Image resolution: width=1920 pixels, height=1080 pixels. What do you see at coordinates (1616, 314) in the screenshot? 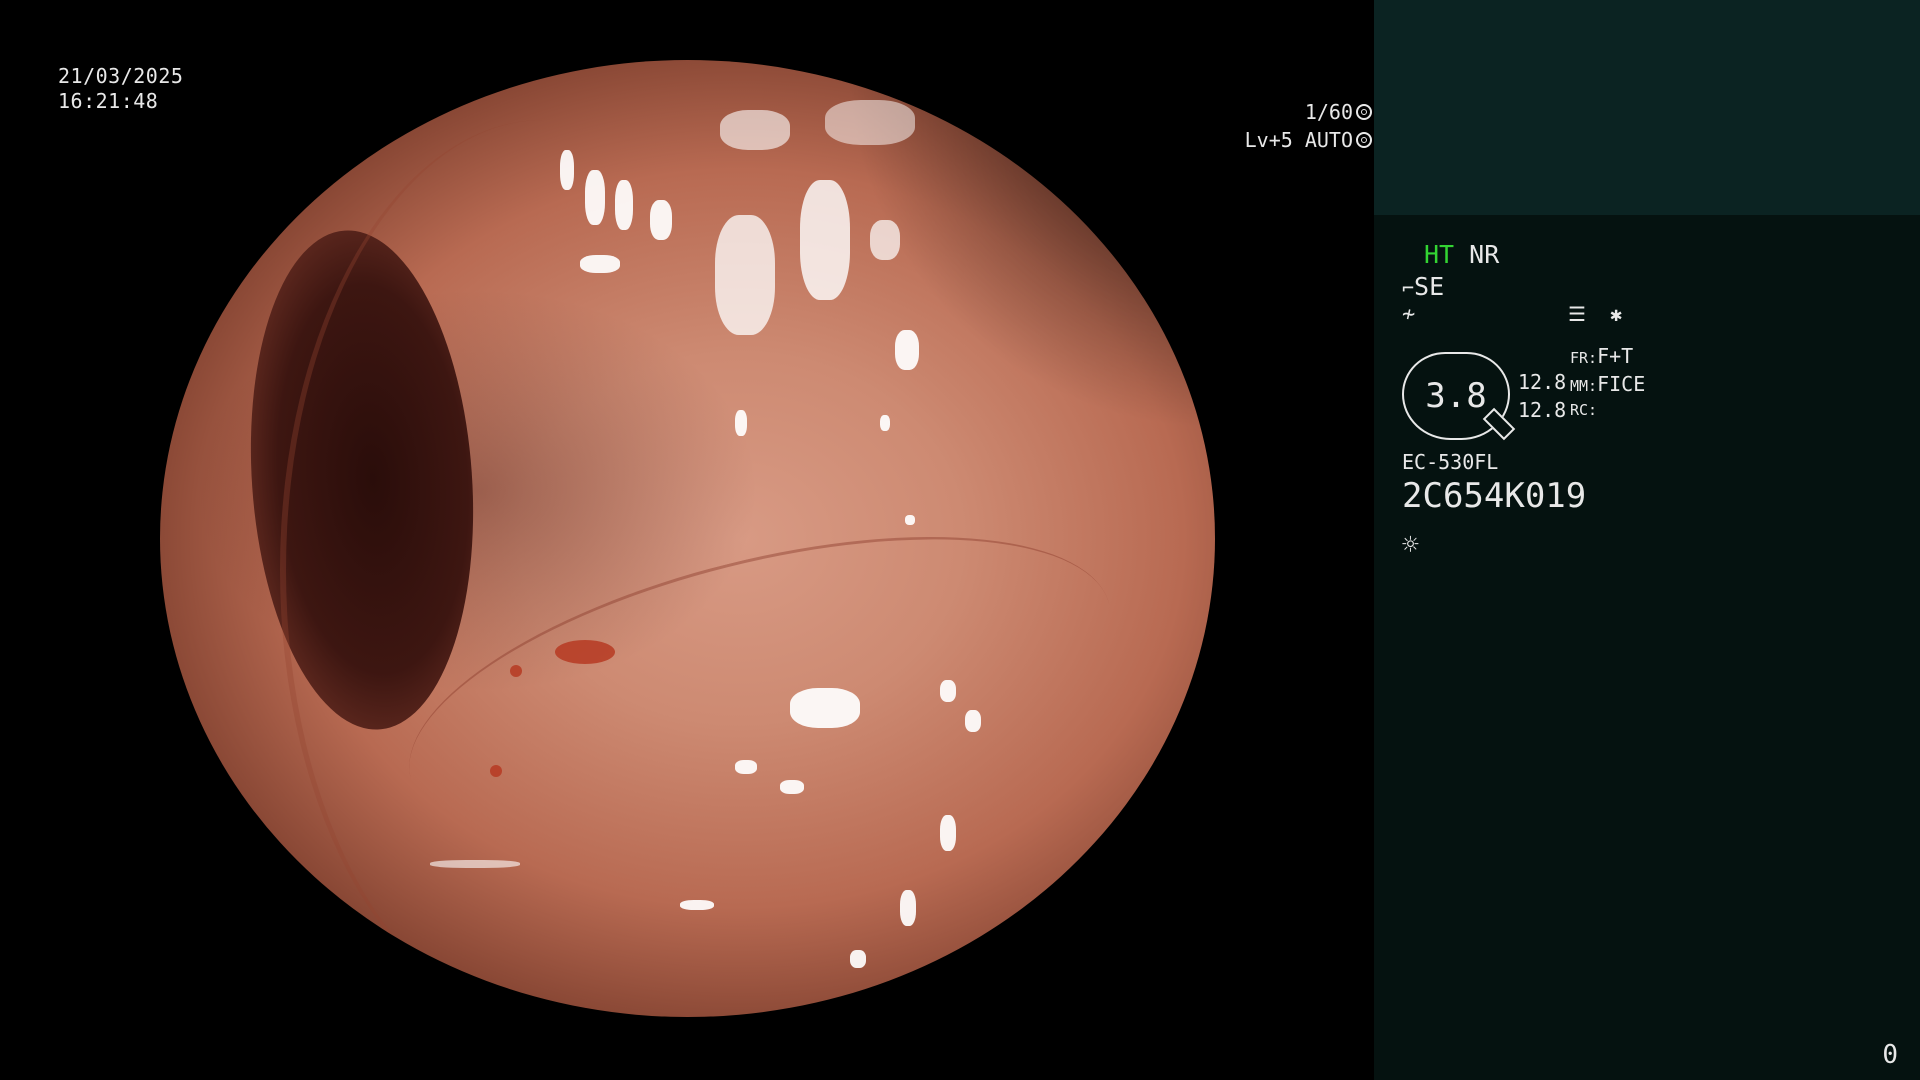
I see `asterisk-icon: ✱` at bounding box center [1616, 314].